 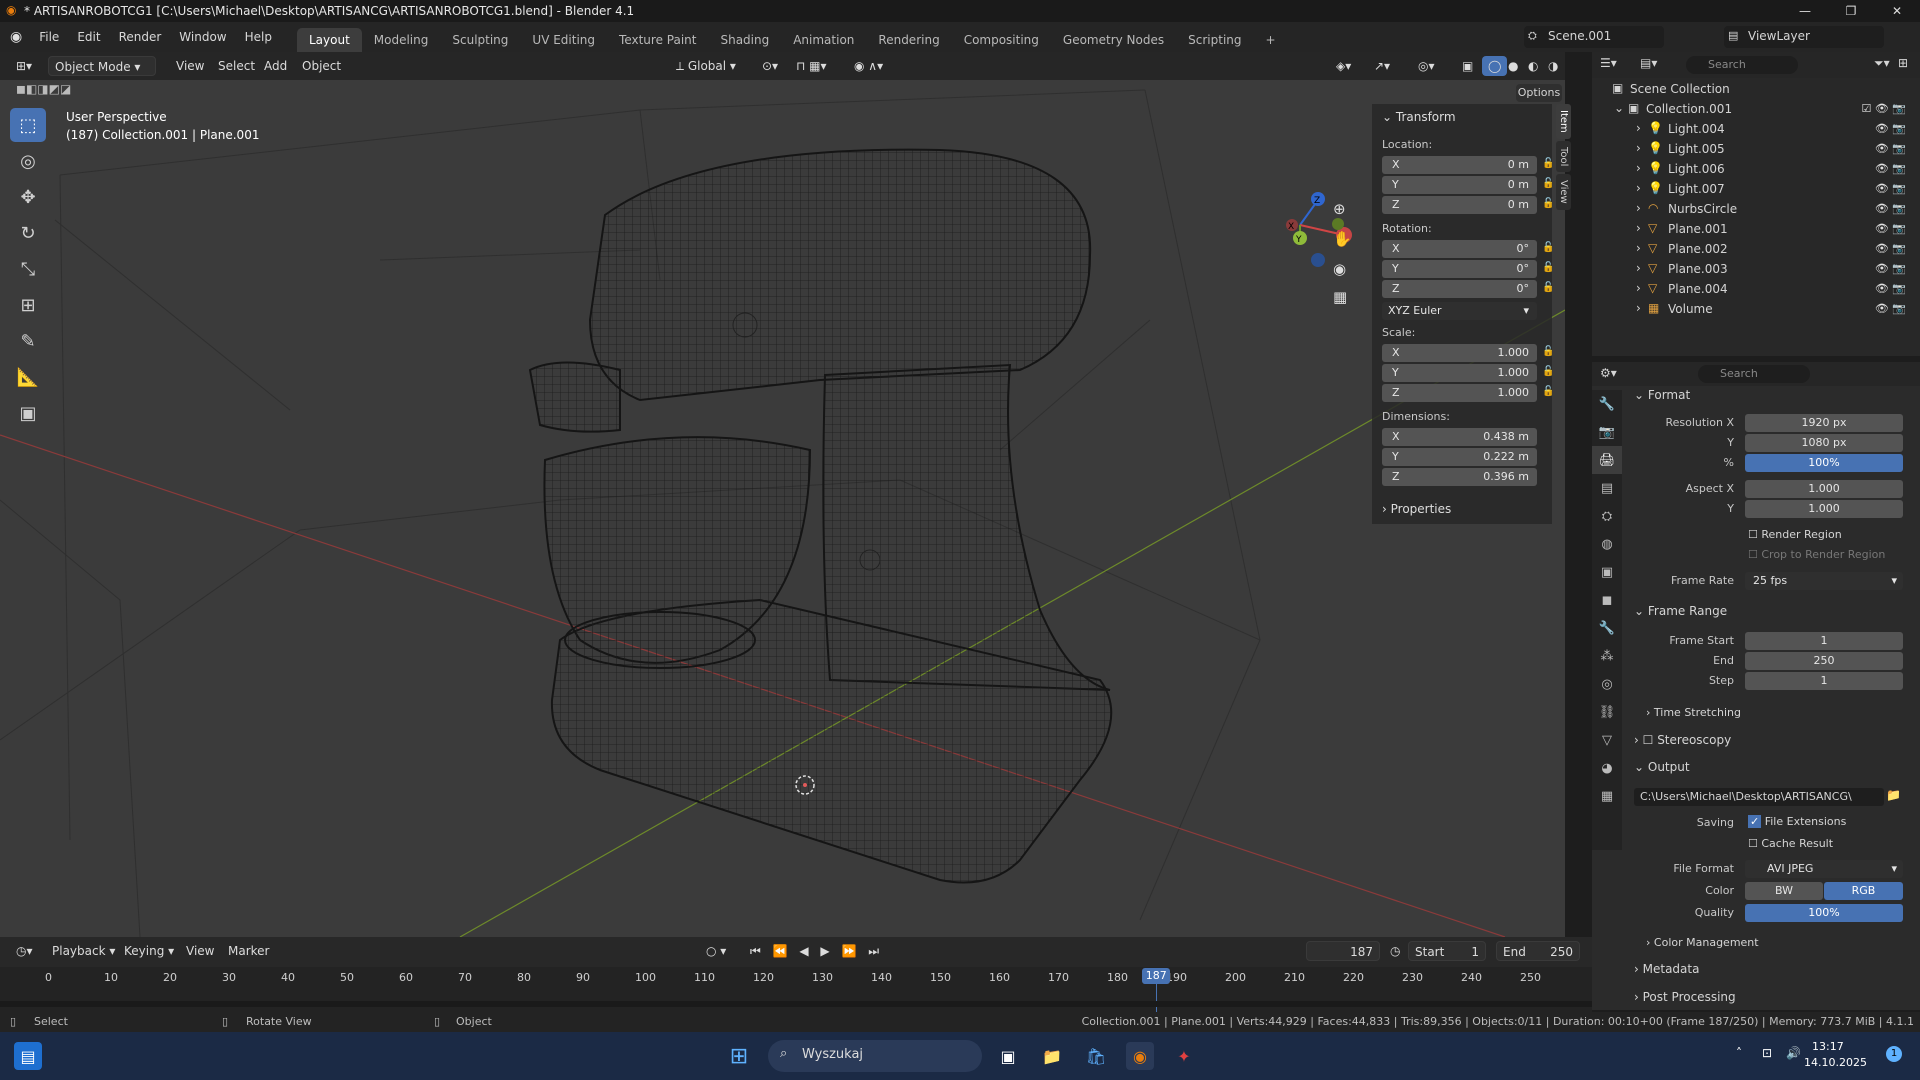 What do you see at coordinates (1340, 297) in the screenshot?
I see `ortho-grid-icon: ▦` at bounding box center [1340, 297].